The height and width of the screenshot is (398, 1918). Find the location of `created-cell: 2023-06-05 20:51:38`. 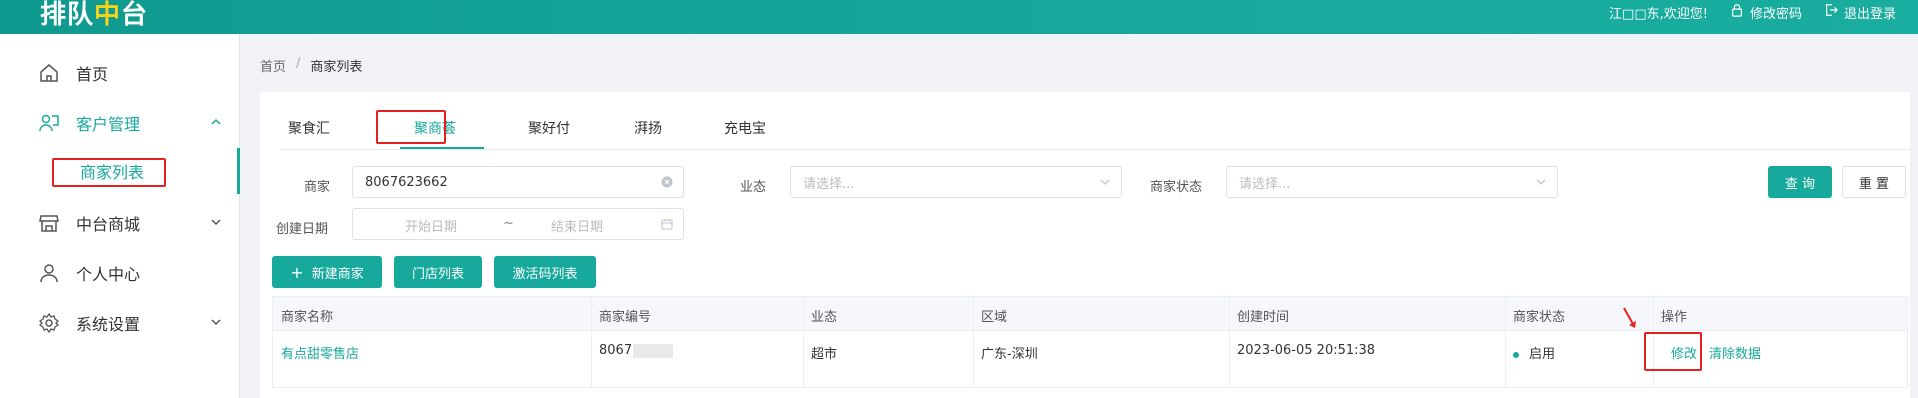

created-cell: 2023-06-05 20:51:38 is located at coordinates (1306, 350).